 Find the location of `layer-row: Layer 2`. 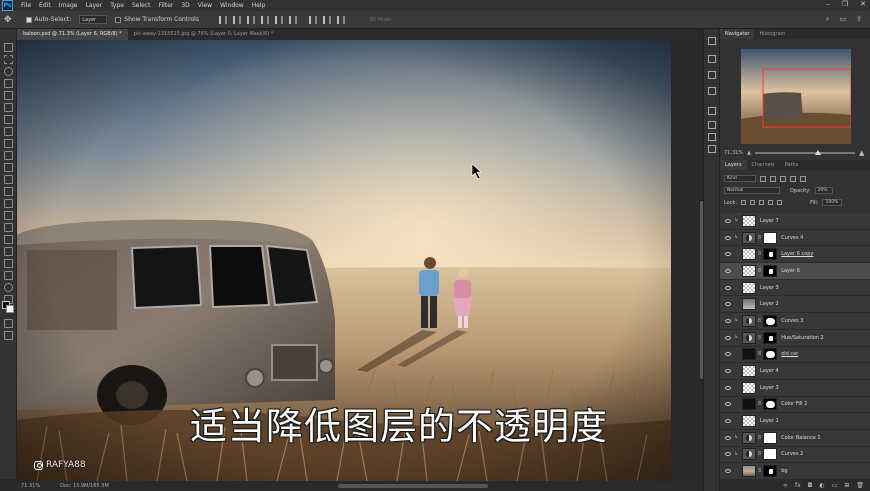

layer-row: Layer 2 is located at coordinates (795, 305).